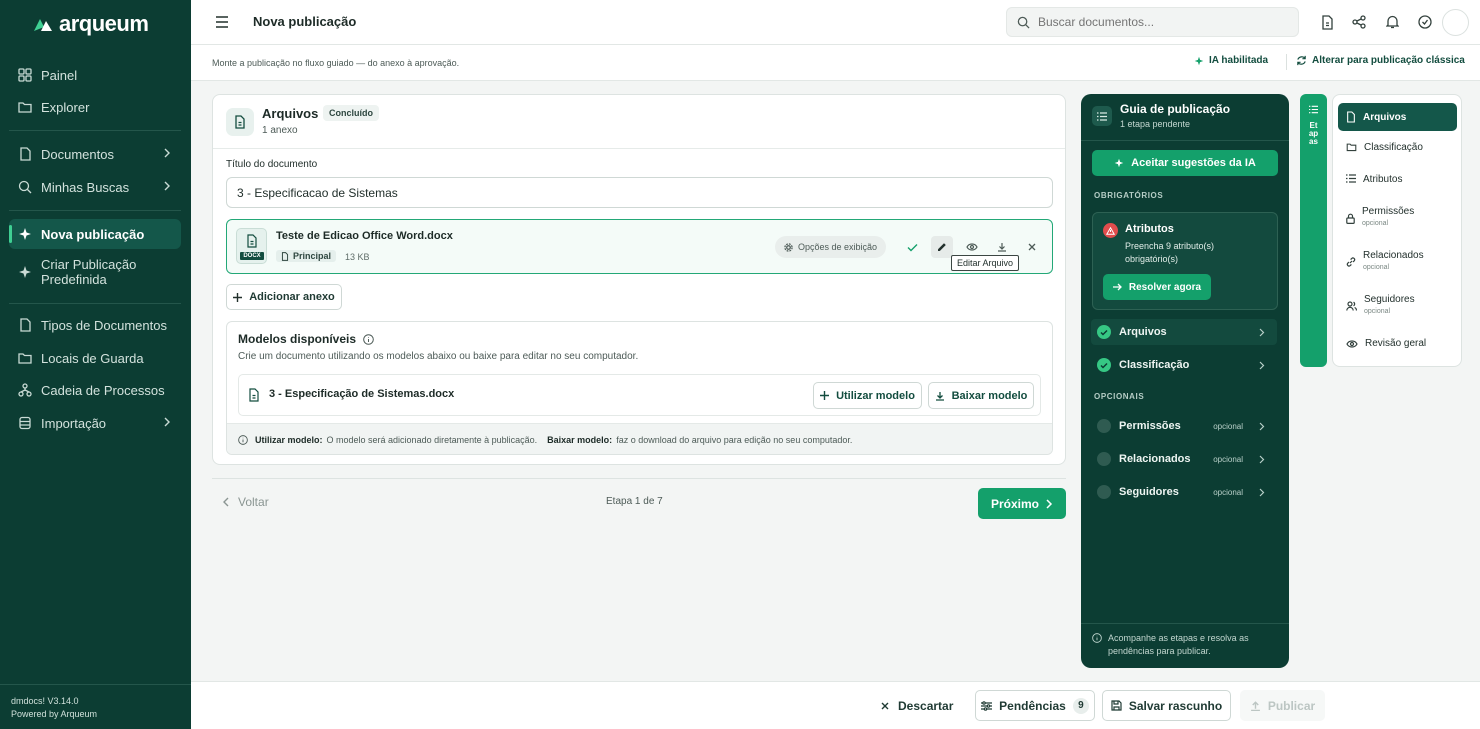 This screenshot has height=729, width=1480. What do you see at coordinates (254, 395) in the screenshot?
I see `document-icon` at bounding box center [254, 395].